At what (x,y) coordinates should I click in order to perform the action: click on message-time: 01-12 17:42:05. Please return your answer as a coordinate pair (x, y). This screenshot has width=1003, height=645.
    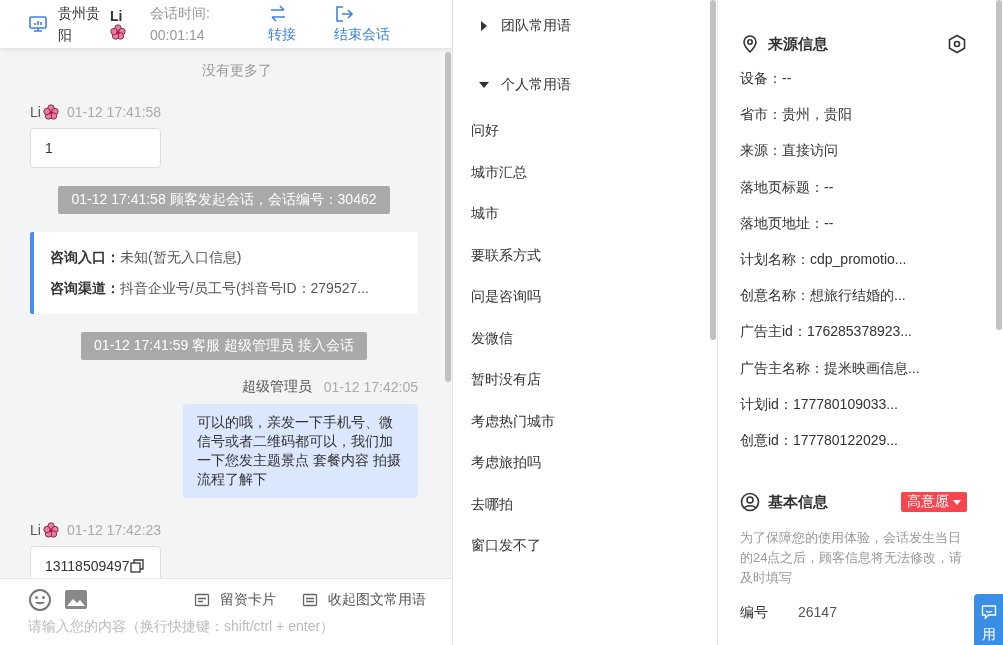
    Looking at the image, I should click on (370, 387).